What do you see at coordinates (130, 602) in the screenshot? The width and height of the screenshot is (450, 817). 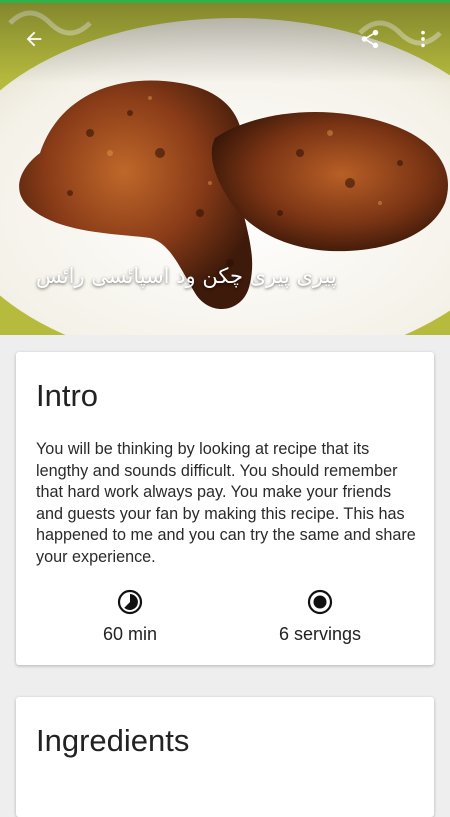 I see `timer-icon` at bounding box center [130, 602].